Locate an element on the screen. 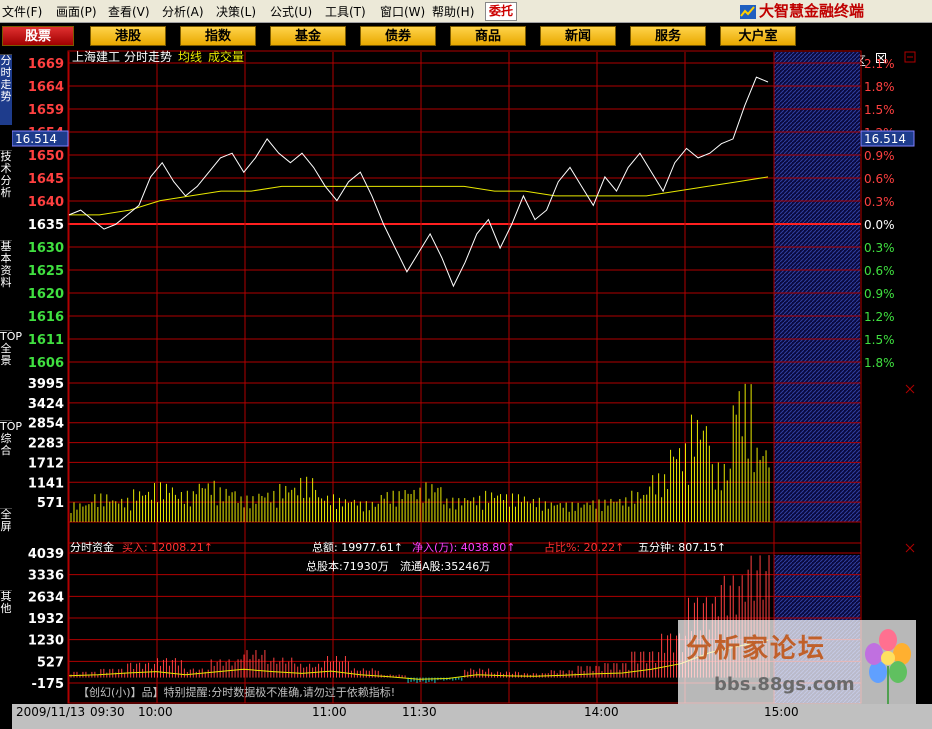  chart-avg-label: 均线 is located at coordinates (190, 57).